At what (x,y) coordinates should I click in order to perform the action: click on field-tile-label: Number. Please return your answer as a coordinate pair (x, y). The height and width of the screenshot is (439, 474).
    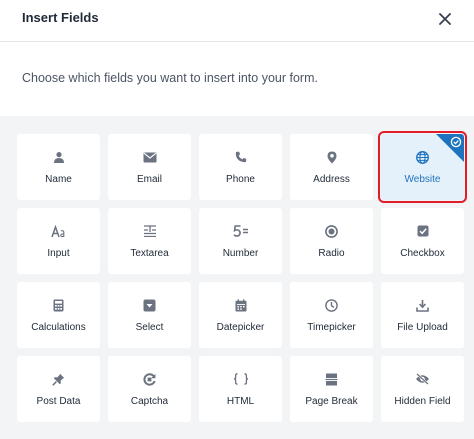
    Looking at the image, I should click on (240, 253).